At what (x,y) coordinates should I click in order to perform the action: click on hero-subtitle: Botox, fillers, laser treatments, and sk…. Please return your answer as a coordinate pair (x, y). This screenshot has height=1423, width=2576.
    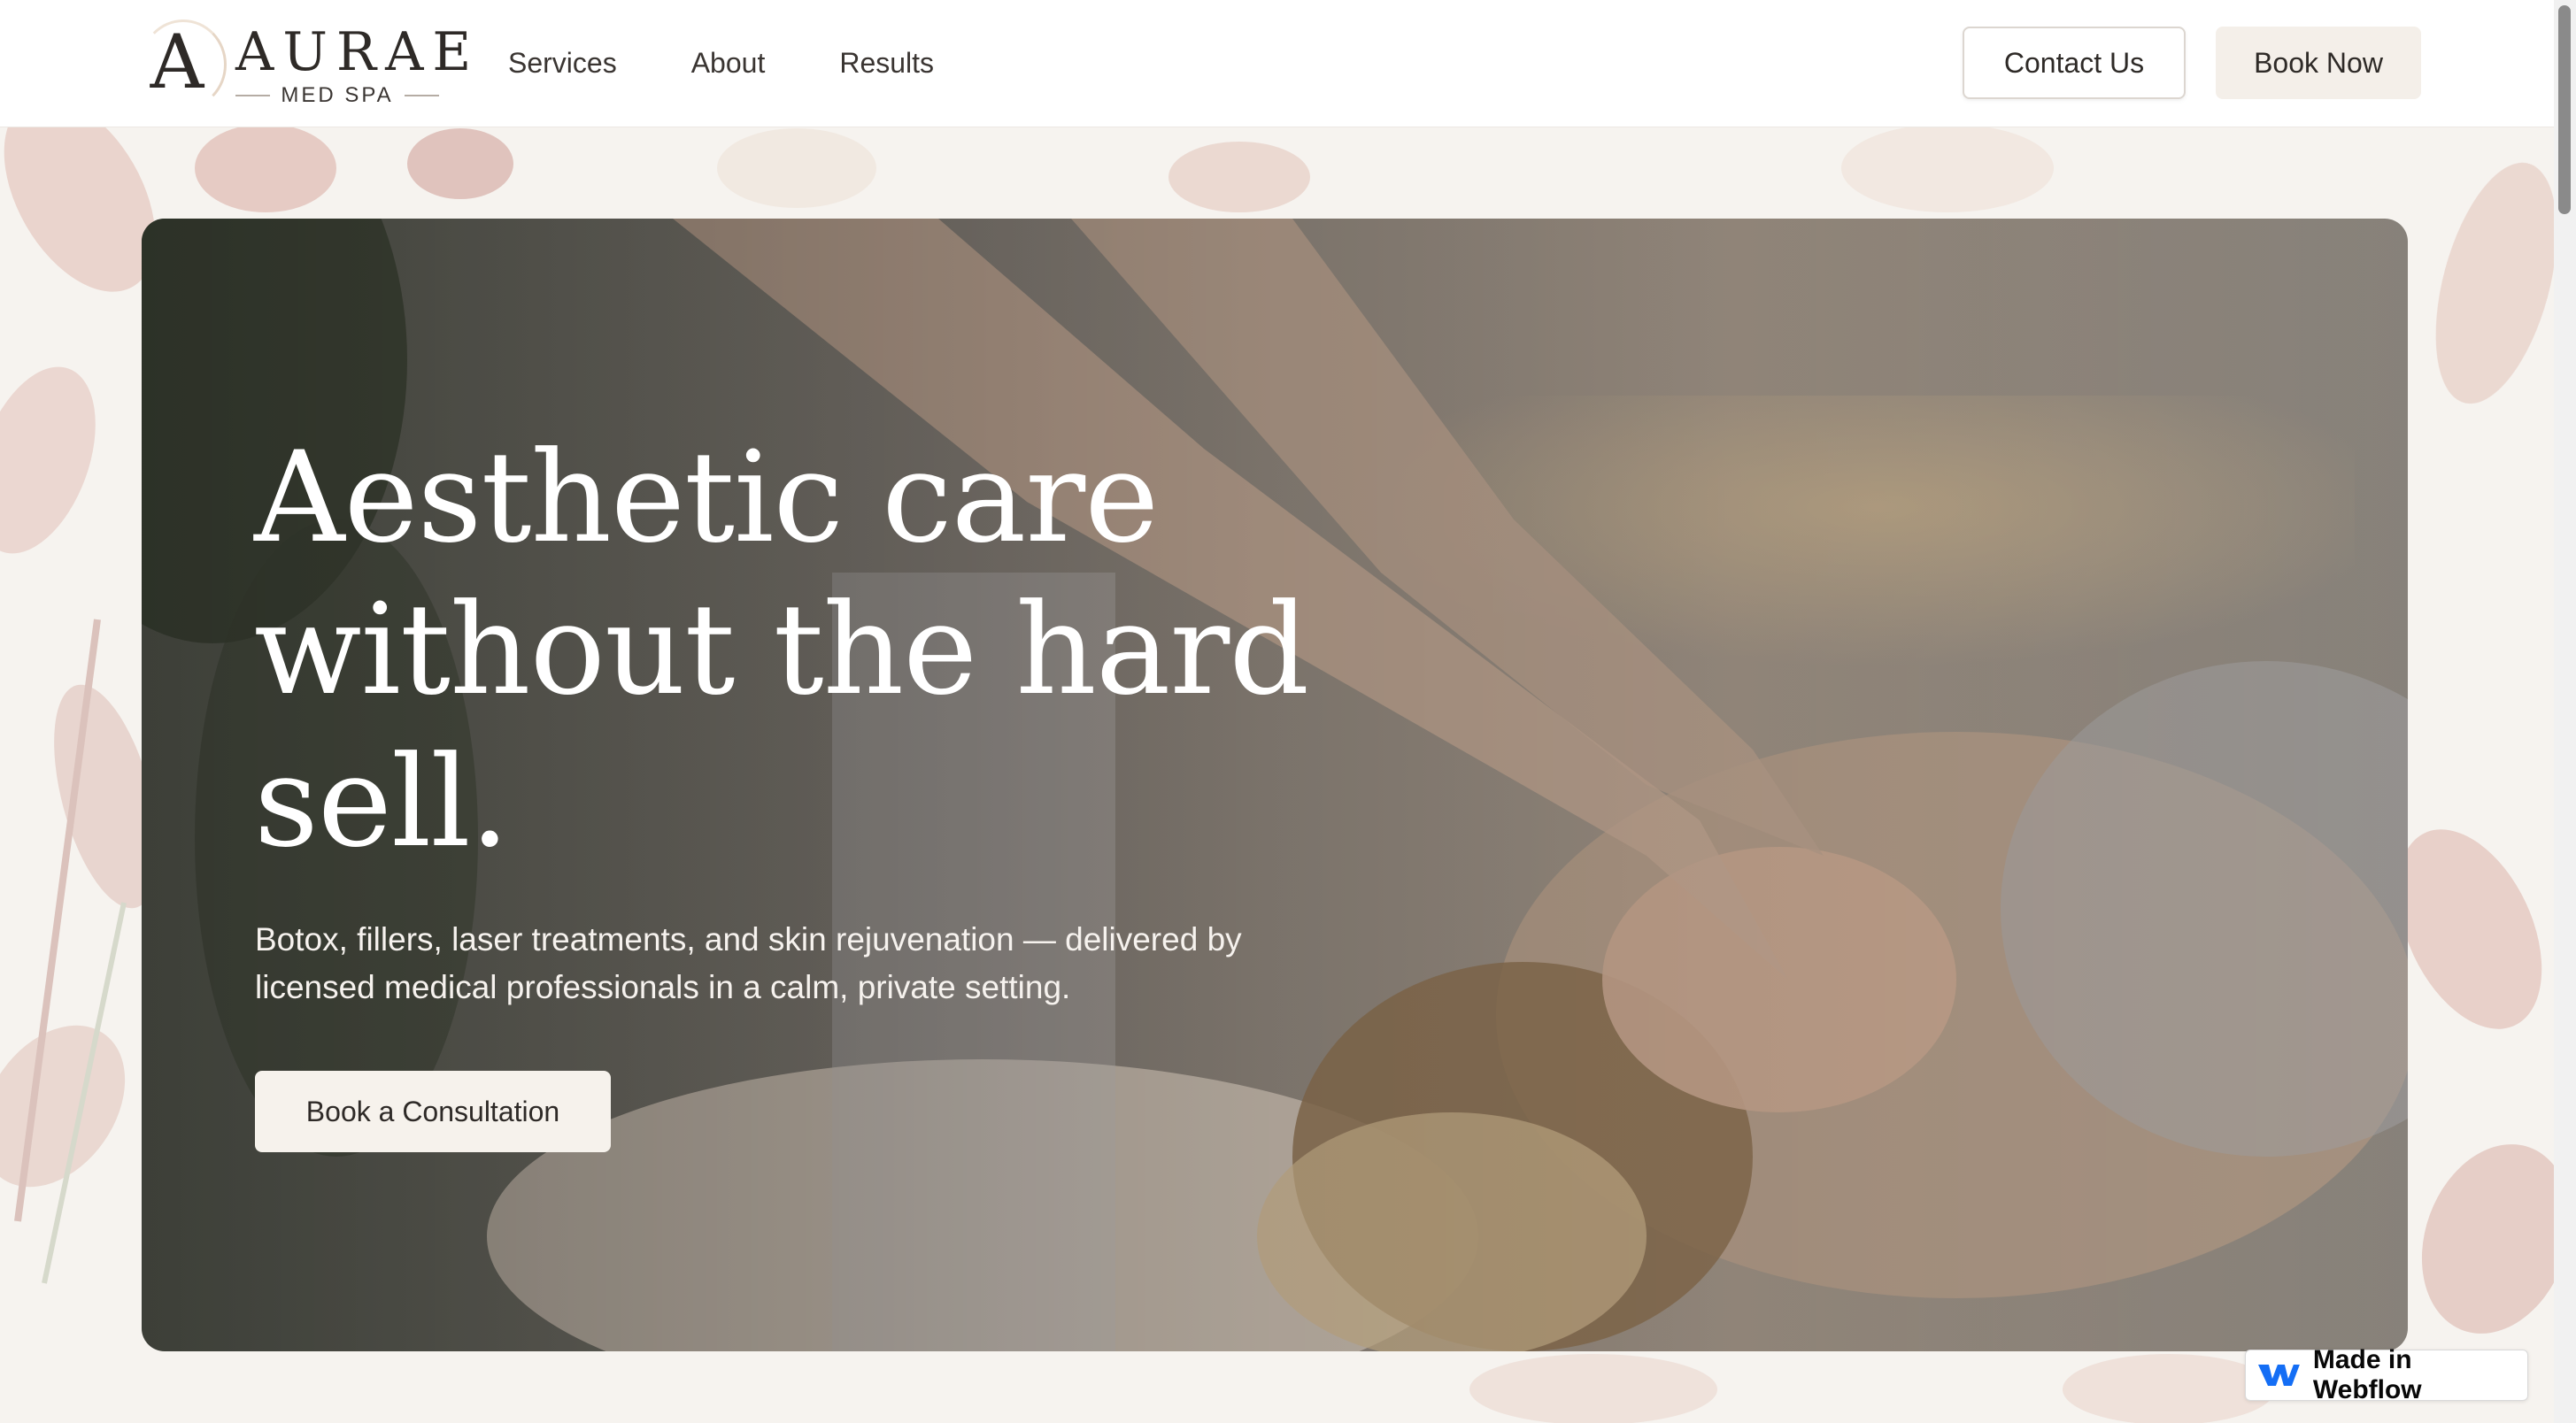
    Looking at the image, I should click on (748, 963).